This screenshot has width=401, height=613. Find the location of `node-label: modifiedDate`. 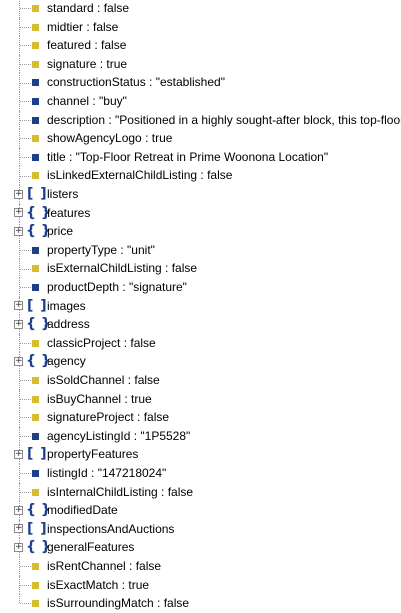

node-label: modifiedDate is located at coordinates (82, 510).